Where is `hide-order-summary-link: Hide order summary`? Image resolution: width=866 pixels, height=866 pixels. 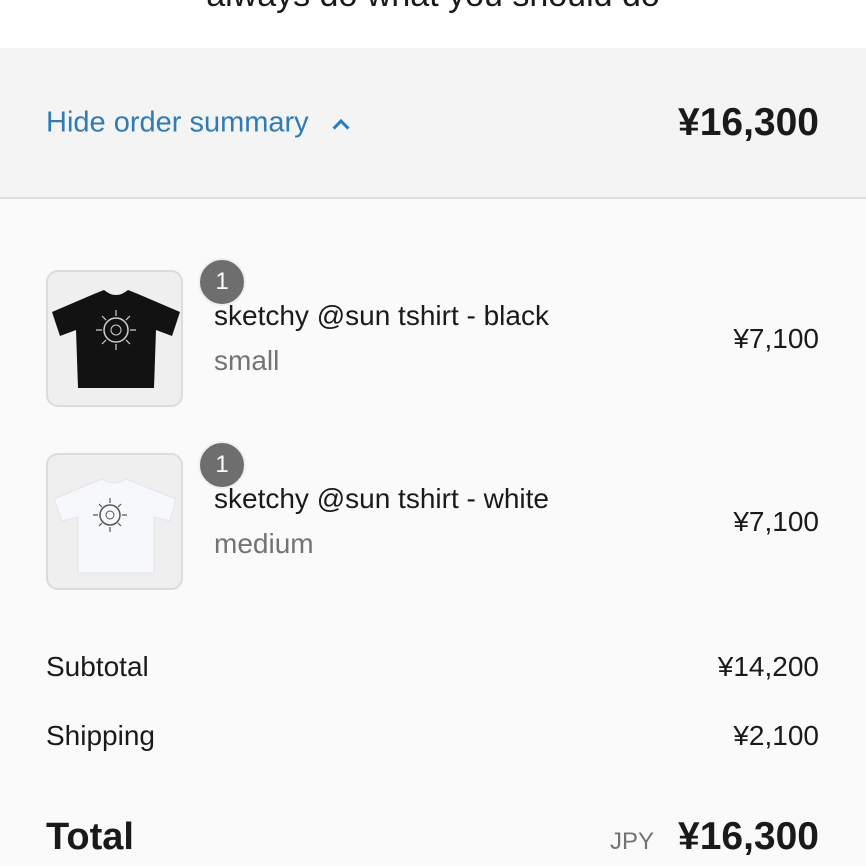
hide-order-summary-link: Hide order summary is located at coordinates (198, 123).